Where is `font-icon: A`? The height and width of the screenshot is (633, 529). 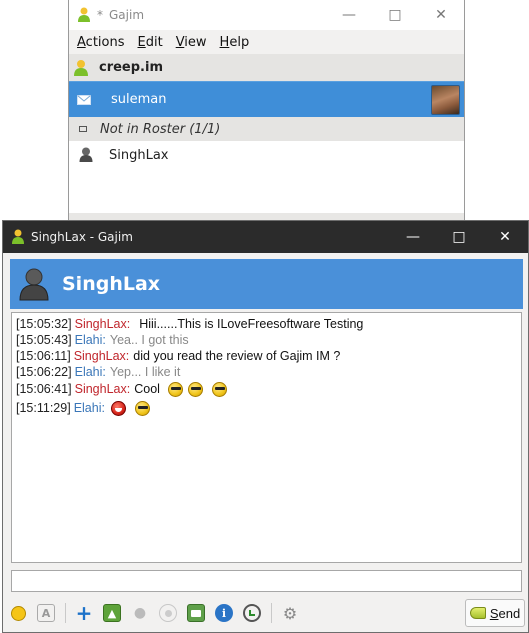
font-icon: A is located at coordinates (46, 613).